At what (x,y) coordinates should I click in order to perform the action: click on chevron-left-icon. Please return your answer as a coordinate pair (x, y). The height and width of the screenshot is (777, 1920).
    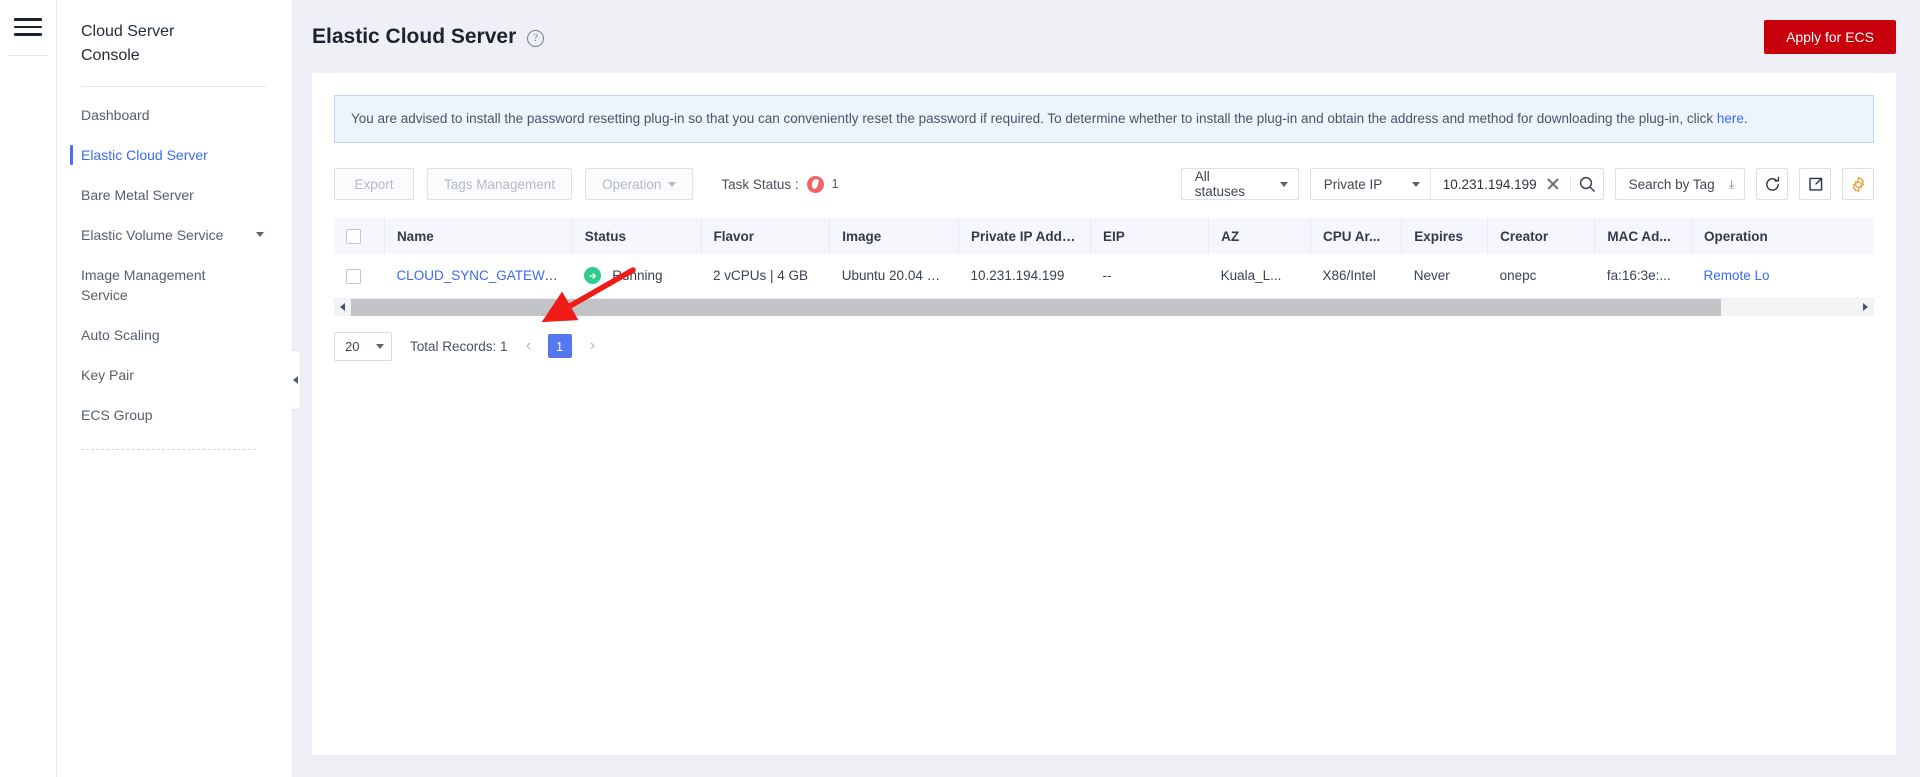
    Looking at the image, I should click on (295, 380).